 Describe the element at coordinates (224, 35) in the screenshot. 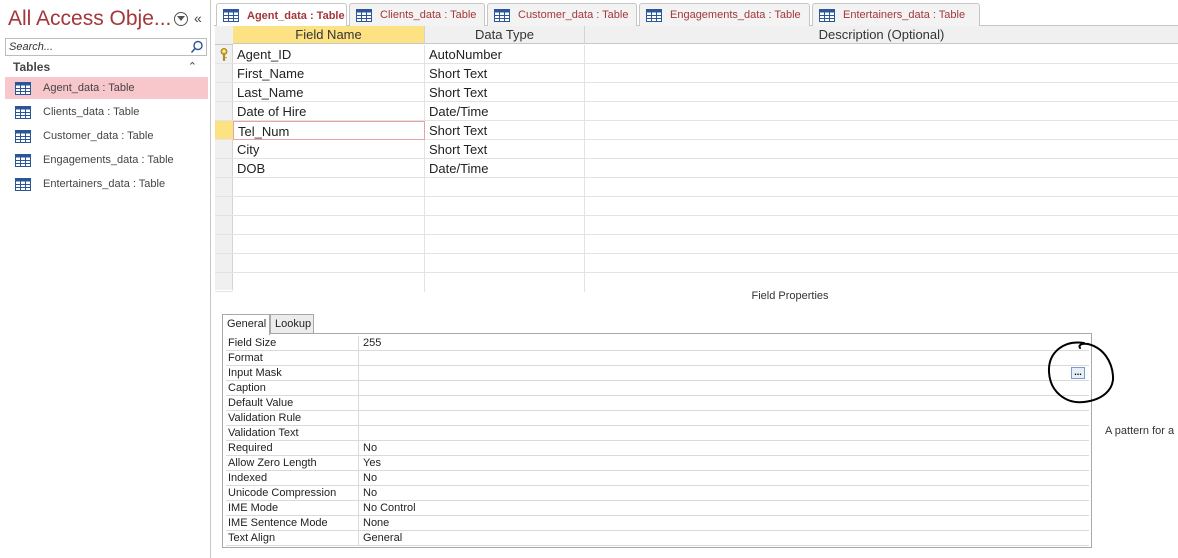

I see `corner-cell` at that location.